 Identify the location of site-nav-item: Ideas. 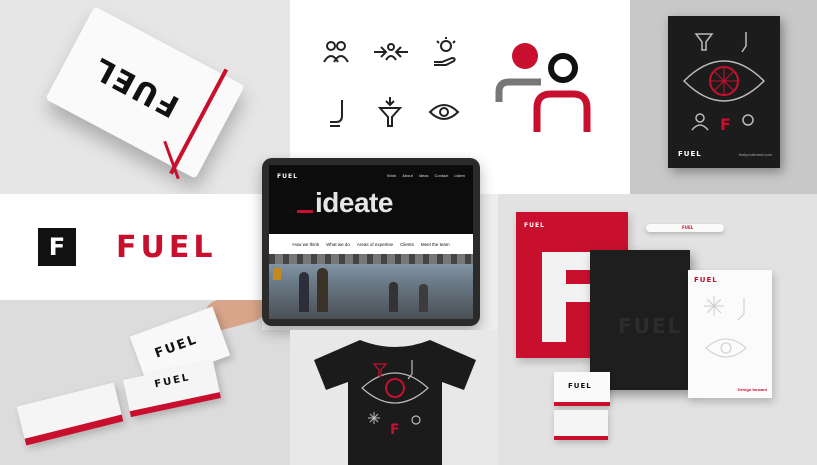
(424, 175).